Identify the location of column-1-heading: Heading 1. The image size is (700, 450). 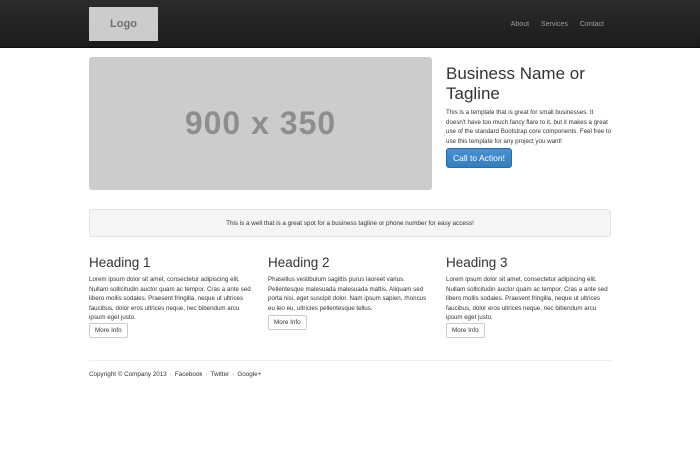
(120, 262).